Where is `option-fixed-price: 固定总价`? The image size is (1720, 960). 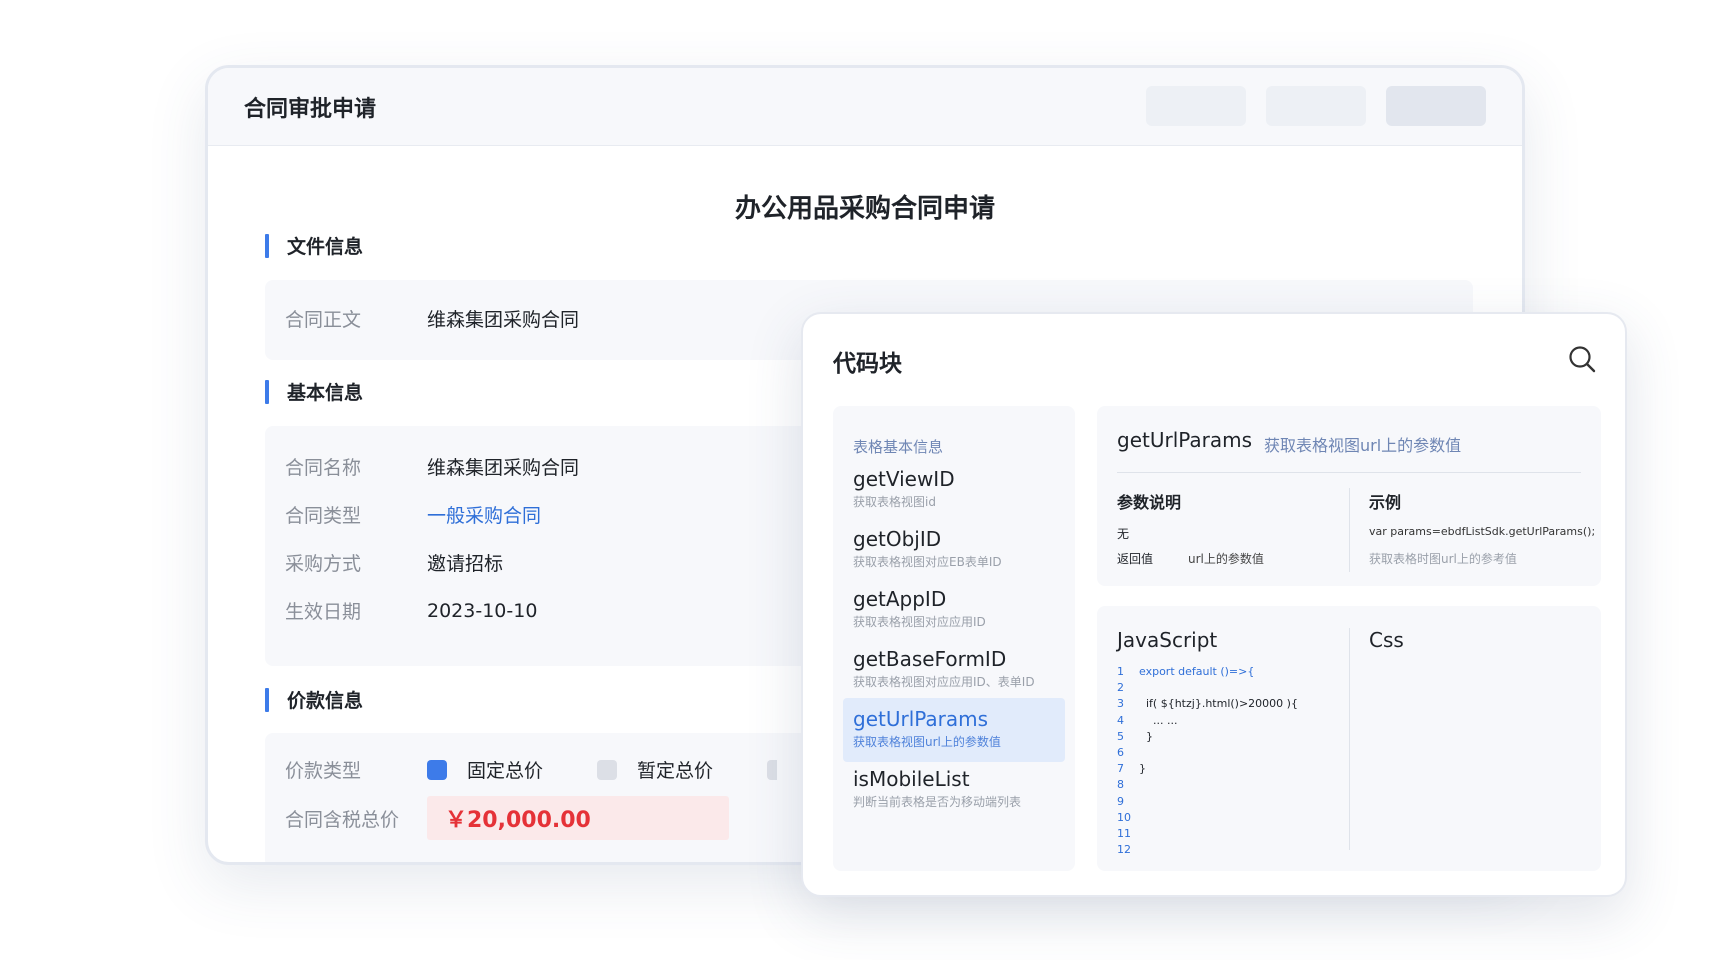
option-fixed-price: 固定总价 is located at coordinates (485, 769).